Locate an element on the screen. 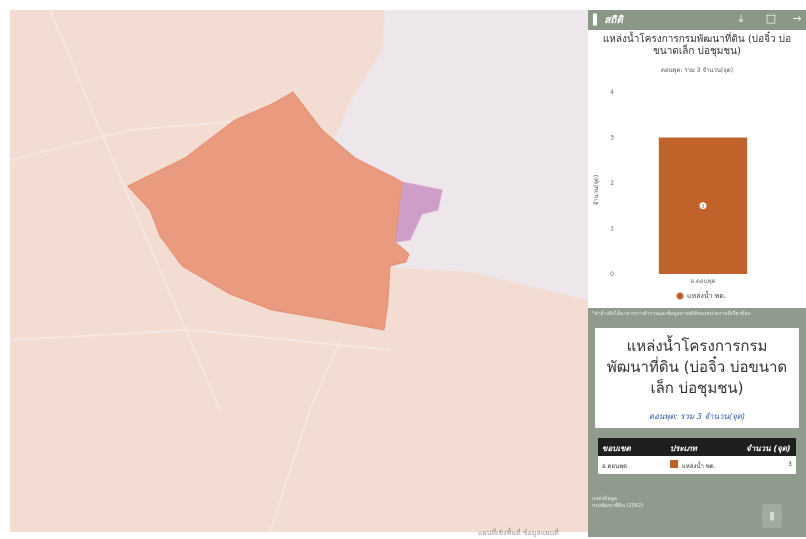 The height and width of the screenshot is (539, 806). legend-label: แหล่งน้ำ พด. is located at coordinates (706, 294).